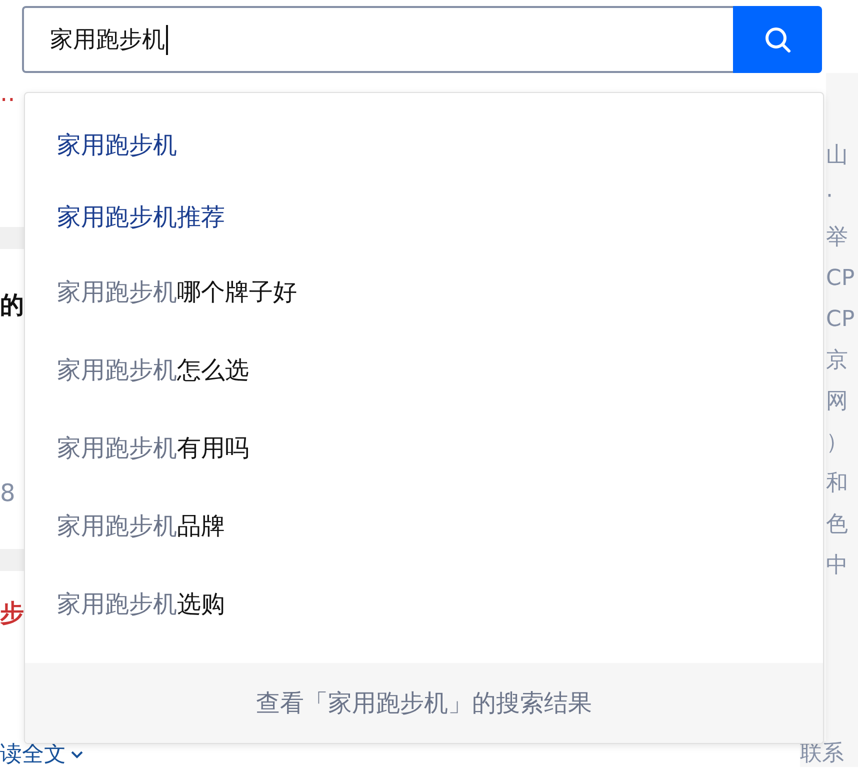  What do you see at coordinates (424, 448) in the screenshot?
I see `suggestion-item: 家用跑步机有用吗` at bounding box center [424, 448].